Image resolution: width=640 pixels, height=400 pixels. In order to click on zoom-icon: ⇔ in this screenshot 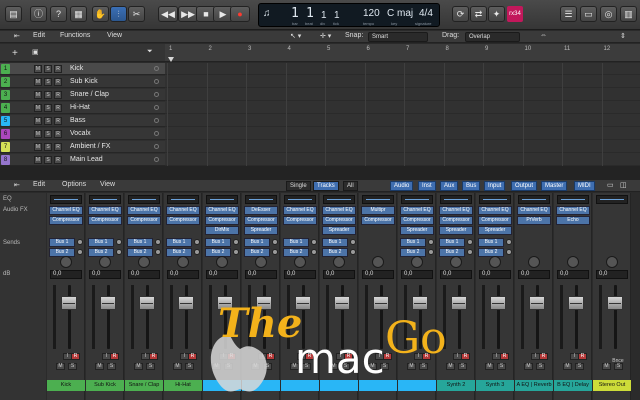, I will do `click(543, 35)`.